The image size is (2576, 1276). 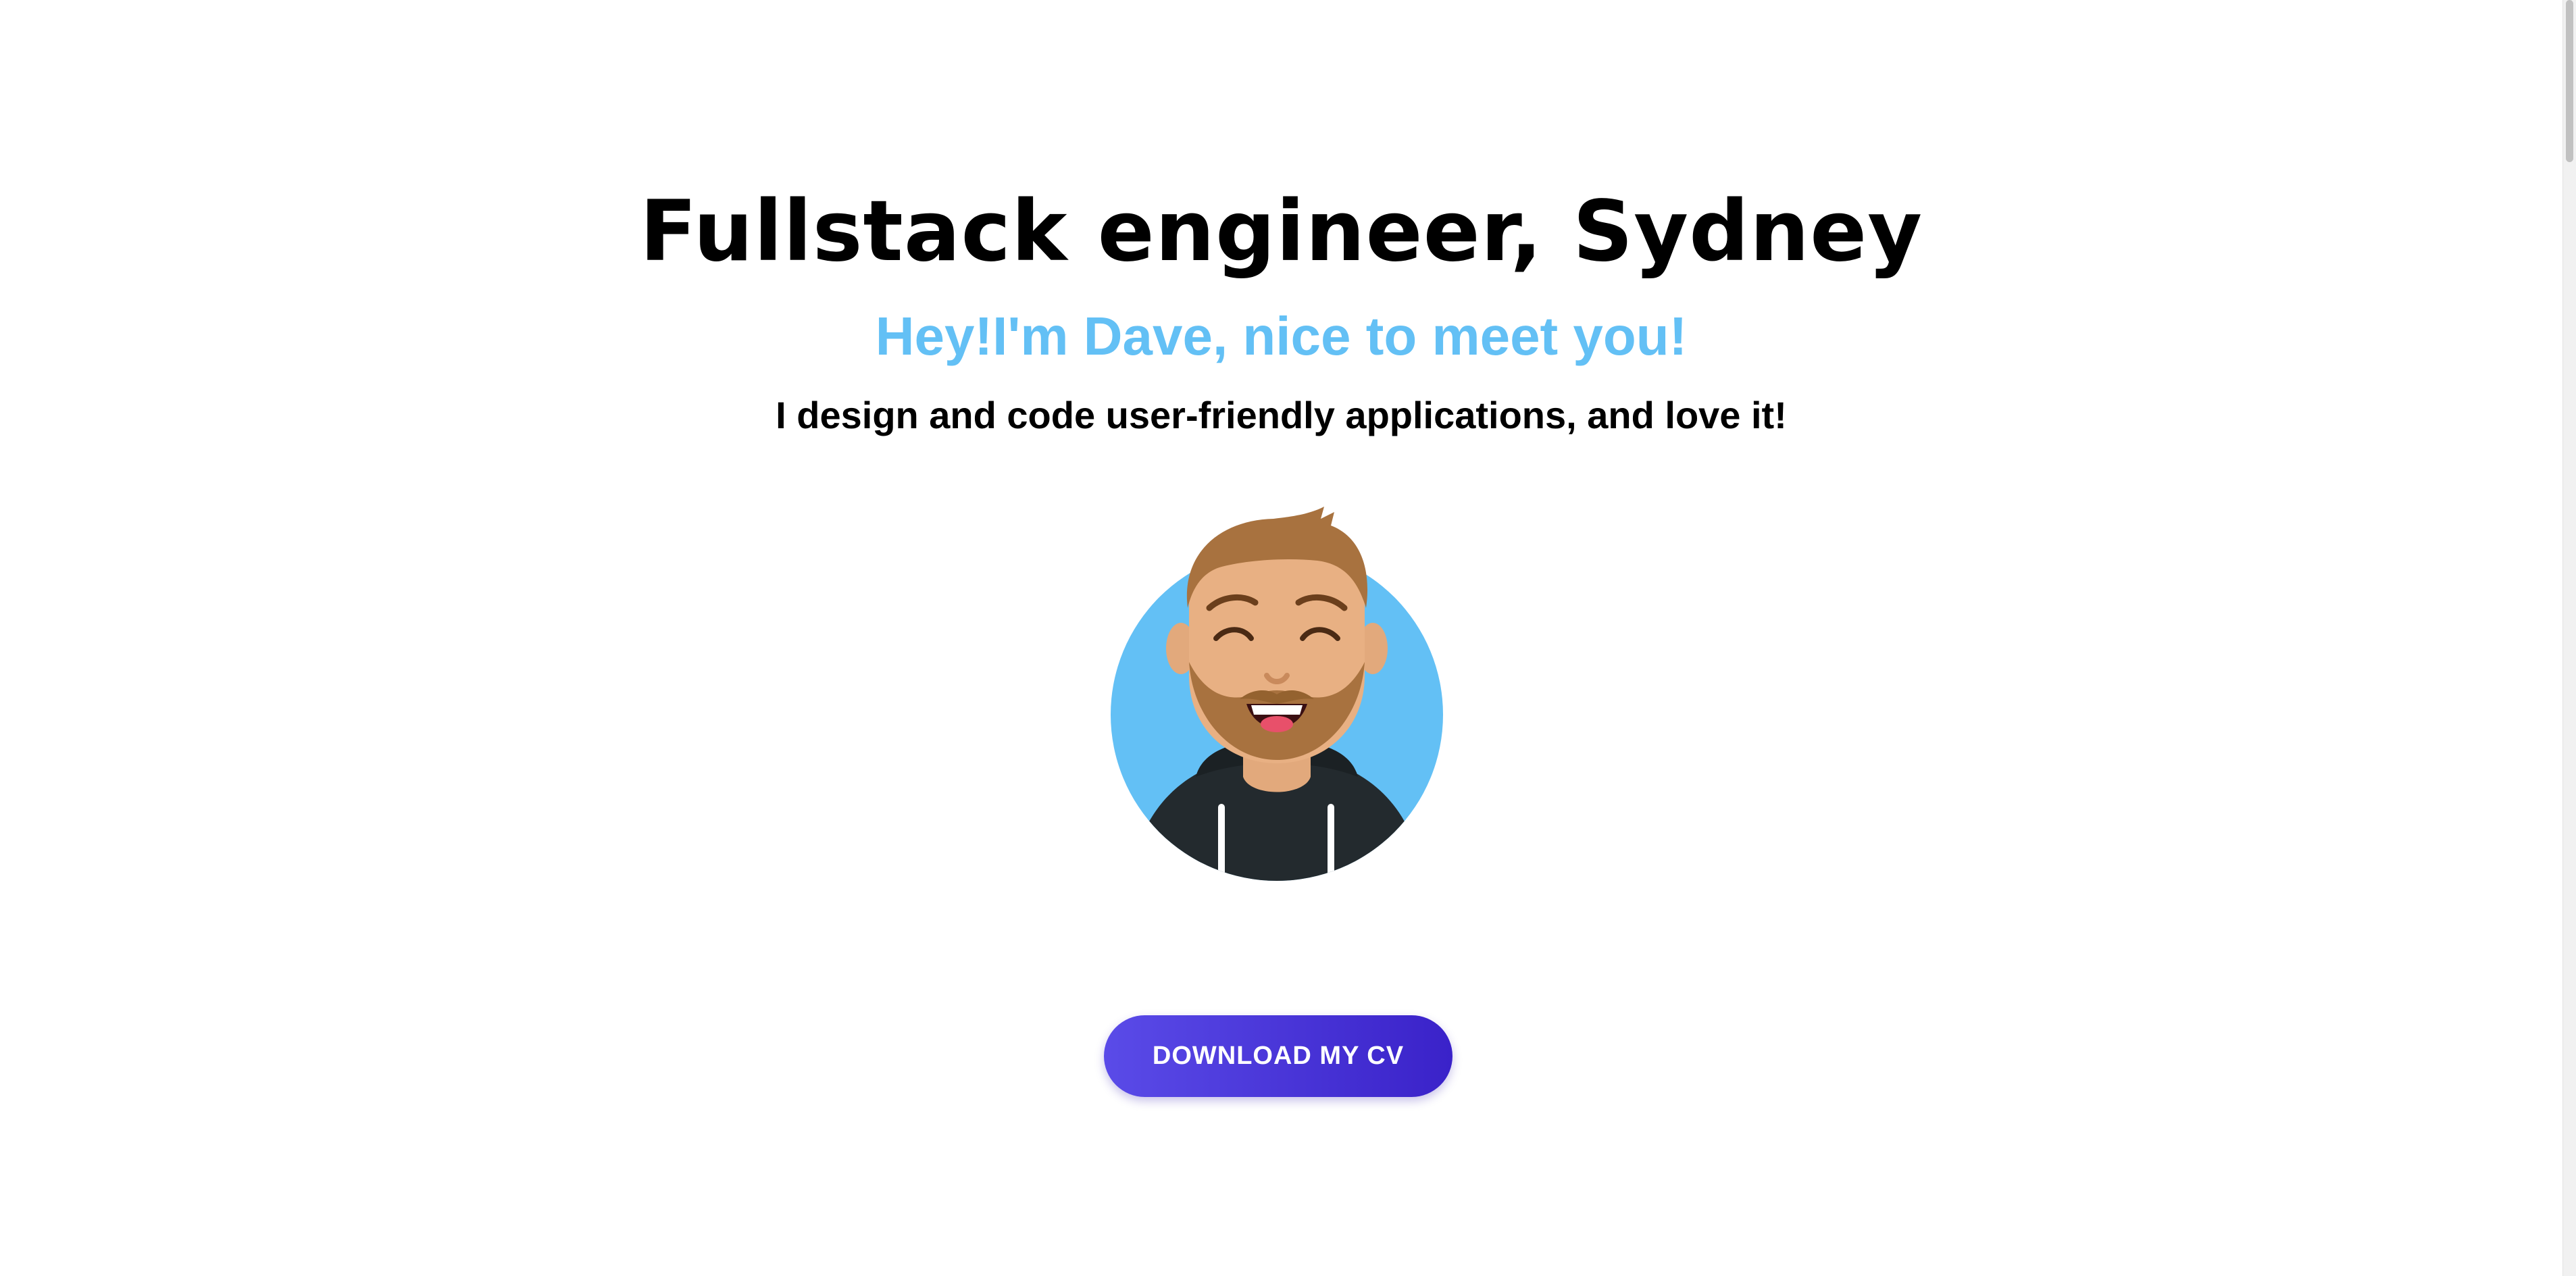 What do you see at coordinates (1281, 231) in the screenshot?
I see `headline: Fullstack engineer, Sydney` at bounding box center [1281, 231].